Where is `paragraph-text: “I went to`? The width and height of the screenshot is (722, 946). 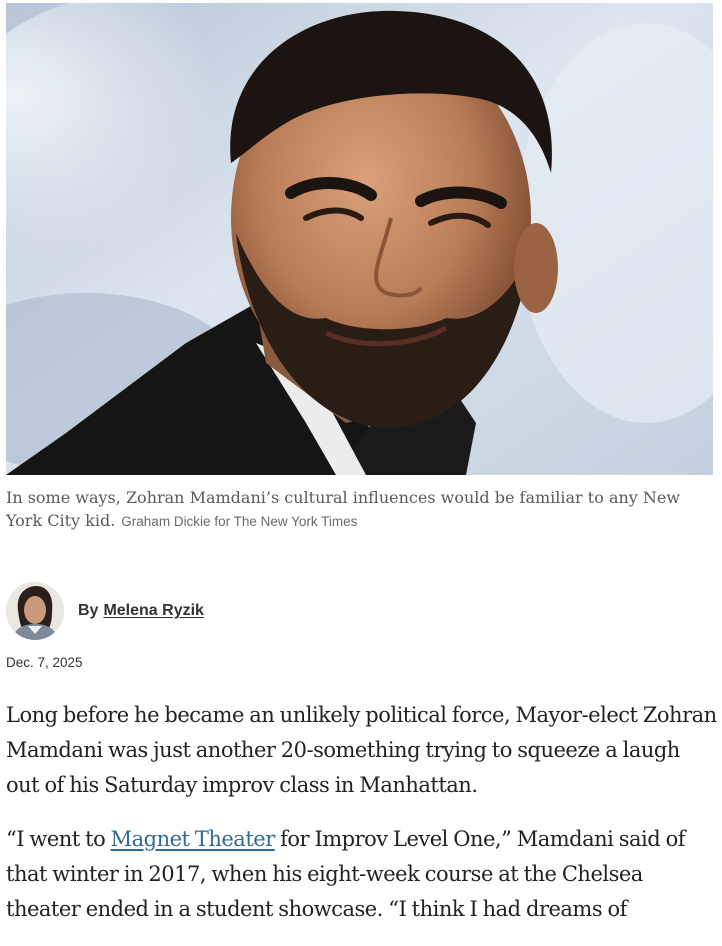
paragraph-text: “I went to is located at coordinates (58, 839).